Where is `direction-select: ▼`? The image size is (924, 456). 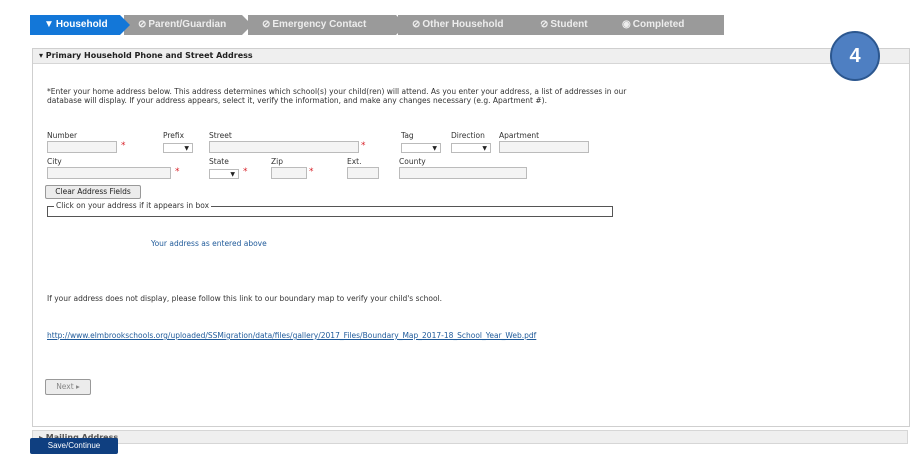
direction-select: ▼ is located at coordinates (471, 148).